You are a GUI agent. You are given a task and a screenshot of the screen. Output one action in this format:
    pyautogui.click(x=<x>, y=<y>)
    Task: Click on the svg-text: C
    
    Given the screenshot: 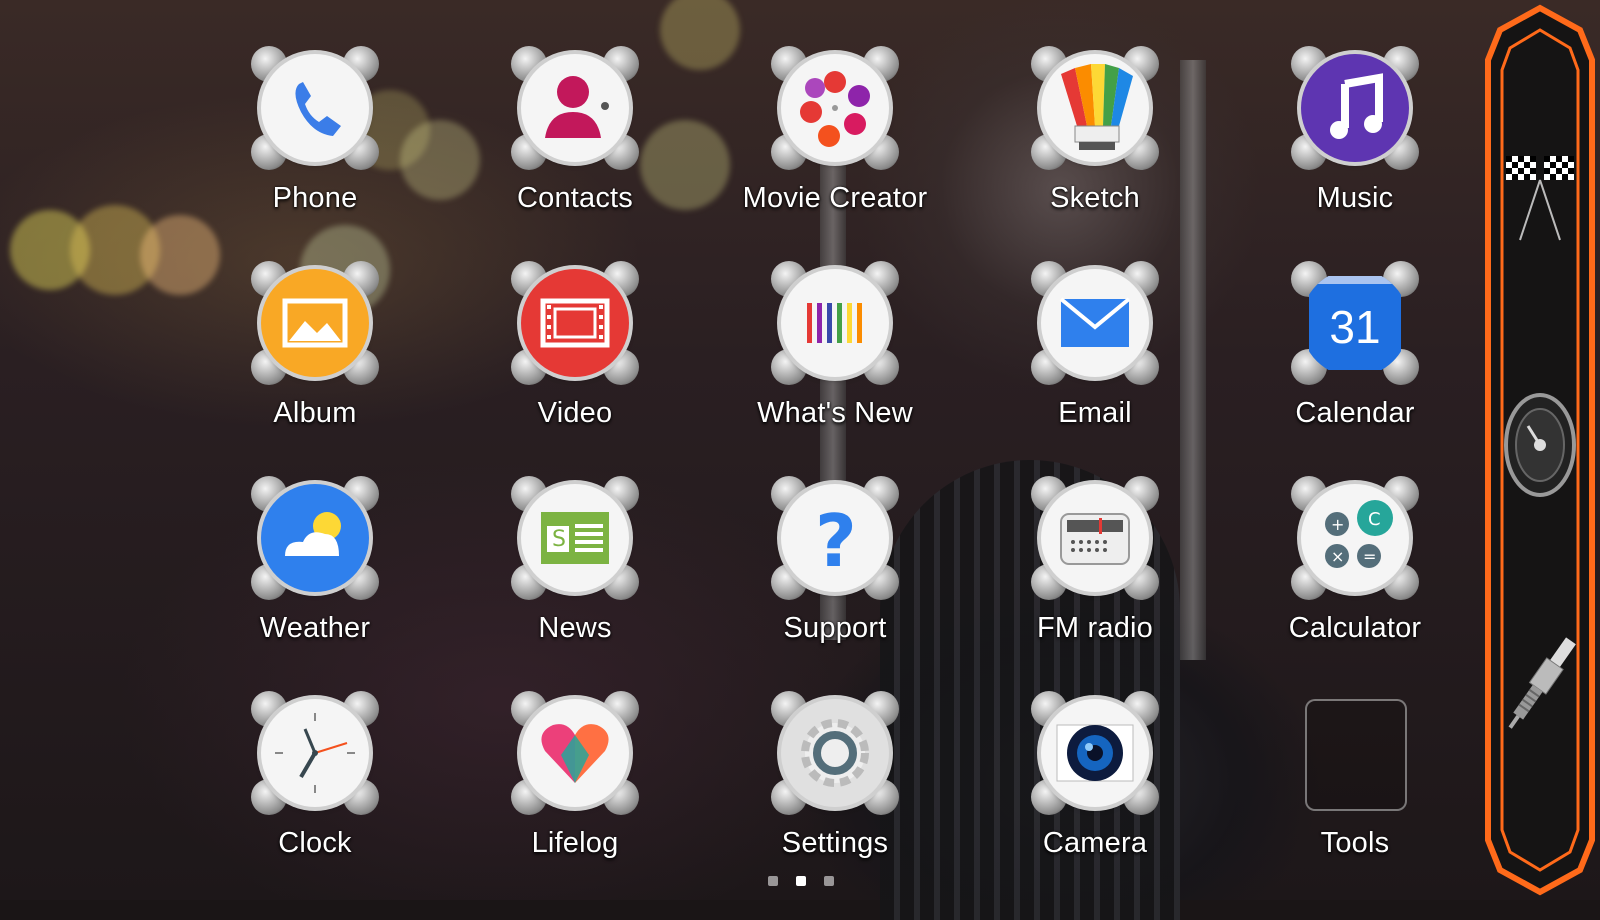 What is the action you would take?
    pyautogui.click(x=1374, y=519)
    